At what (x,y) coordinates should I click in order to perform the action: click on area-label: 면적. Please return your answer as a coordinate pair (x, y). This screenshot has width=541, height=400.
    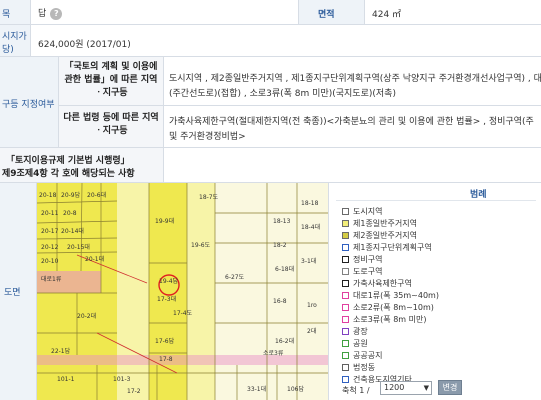
    Looking at the image, I should click on (326, 15).